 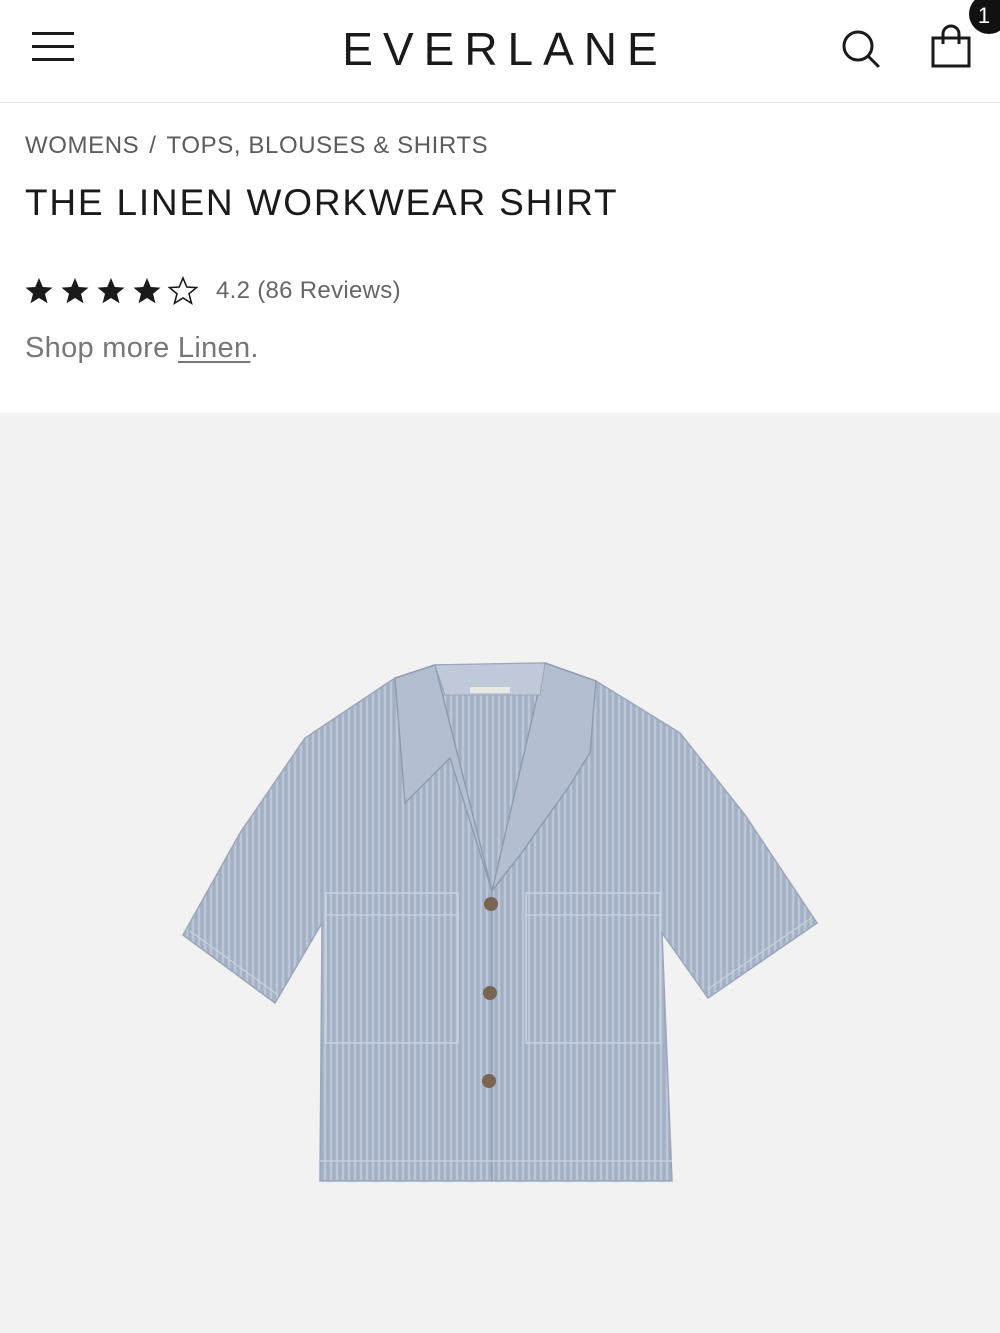 I want to click on breadcrumb: WOMENS / TOPS, BLOUSES & SHIRTS, so click(x=256, y=146).